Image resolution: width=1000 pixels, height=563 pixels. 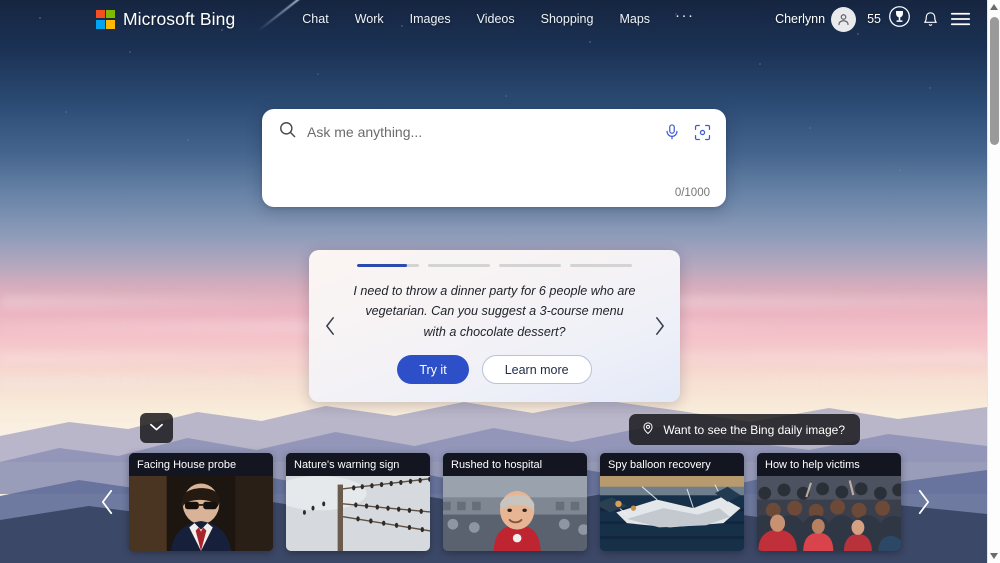 I want to click on nav-overflow-icon: ···, so click(x=685, y=18).